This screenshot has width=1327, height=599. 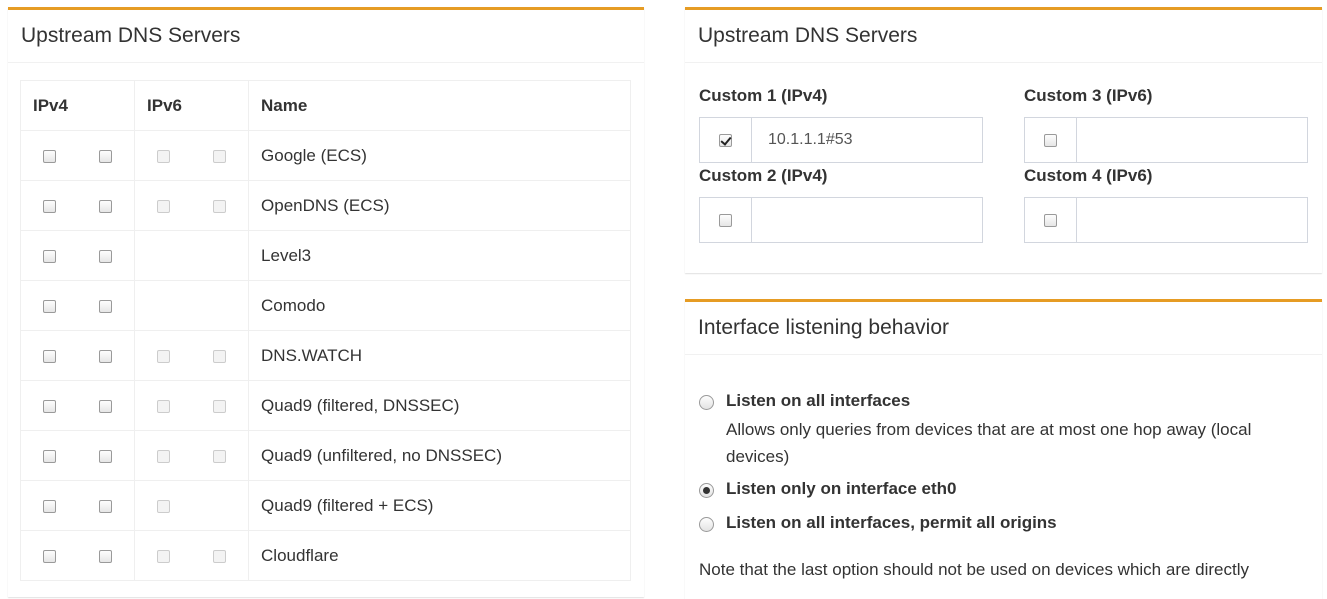 I want to click on listen-eth0-label: Listen only on interface eth0, so click(x=841, y=489).